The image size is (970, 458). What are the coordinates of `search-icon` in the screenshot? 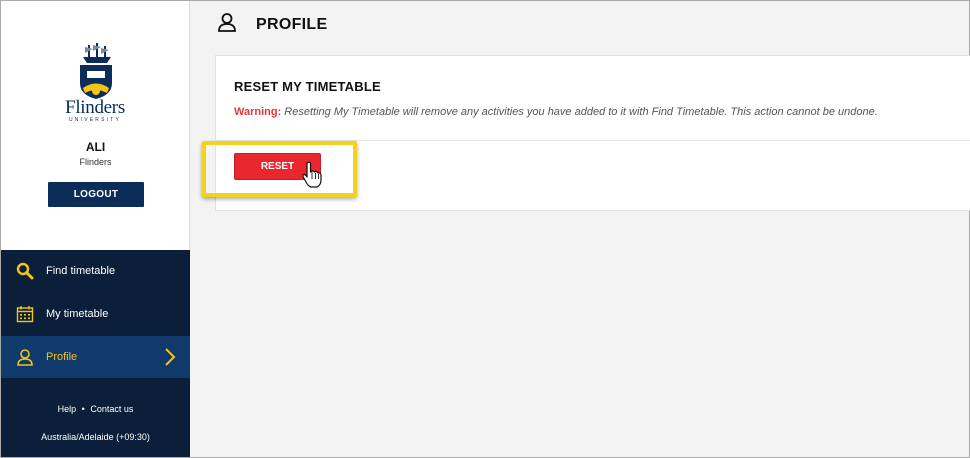 It's located at (25, 271).